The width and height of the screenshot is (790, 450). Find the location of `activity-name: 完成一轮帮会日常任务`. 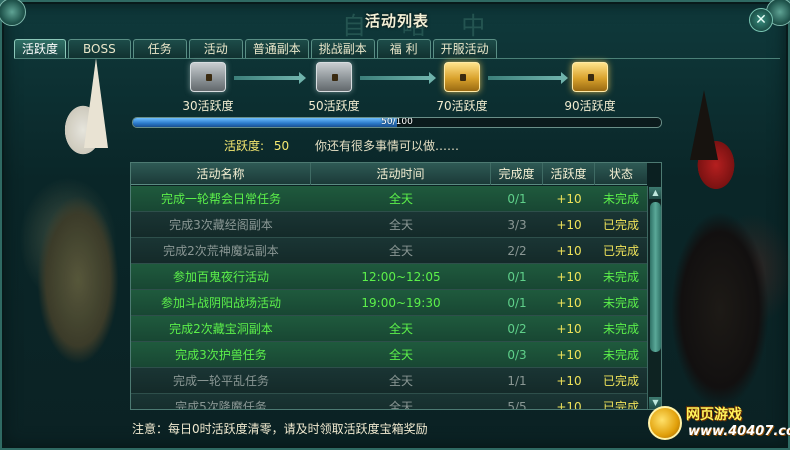

activity-name: 完成一轮帮会日常任务 is located at coordinates (220, 199).